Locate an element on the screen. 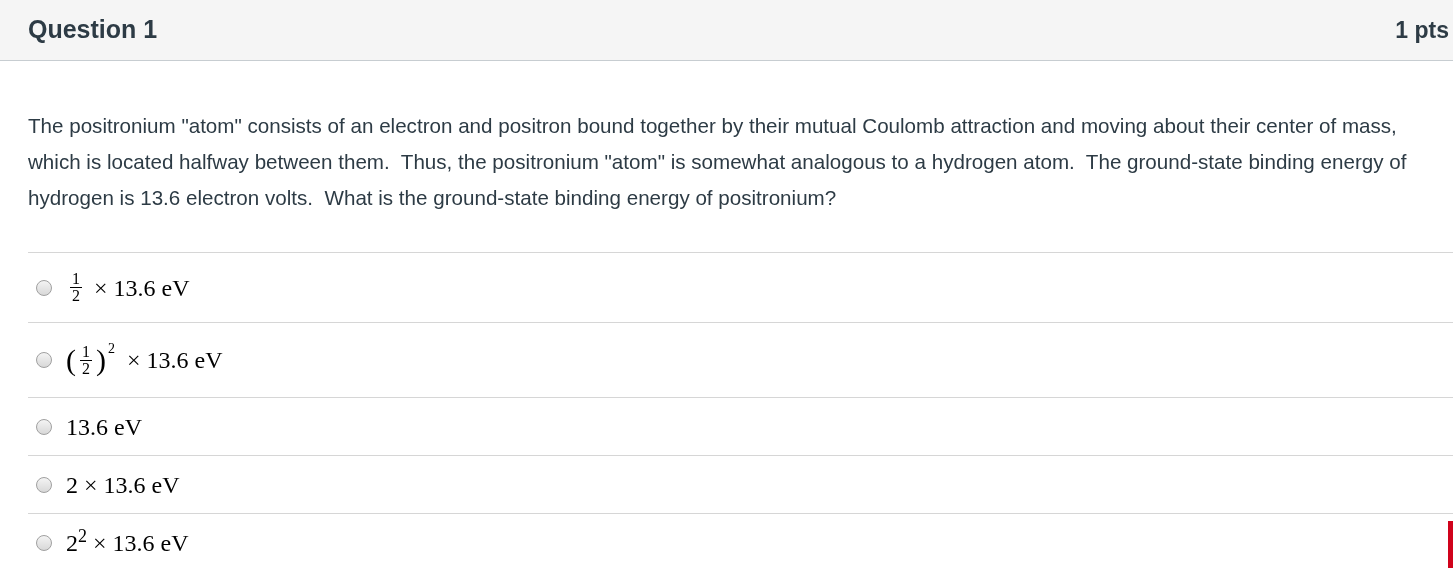 This screenshot has height=568, width=1453. exponent: 2 is located at coordinates (111, 349).